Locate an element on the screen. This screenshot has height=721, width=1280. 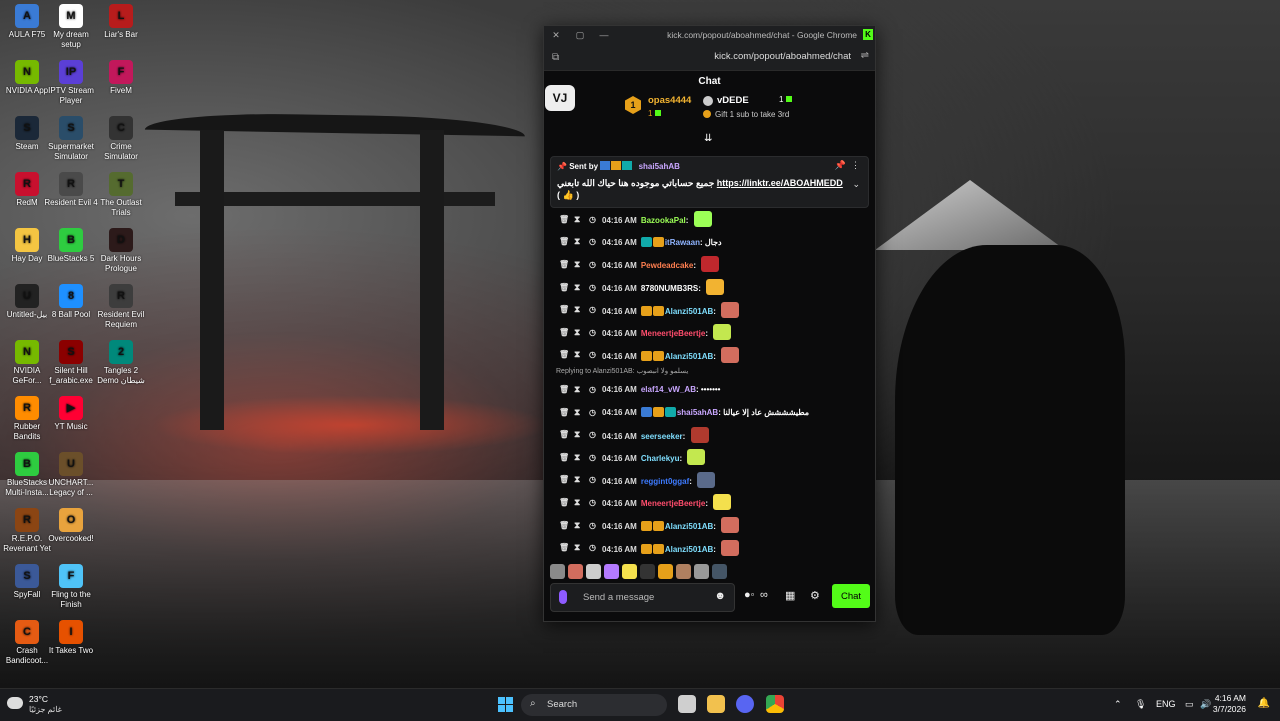
chat-message: 🗑 ⧗ ◷ 04:16 AM BazookaPal: is located at coordinates (709, 219).